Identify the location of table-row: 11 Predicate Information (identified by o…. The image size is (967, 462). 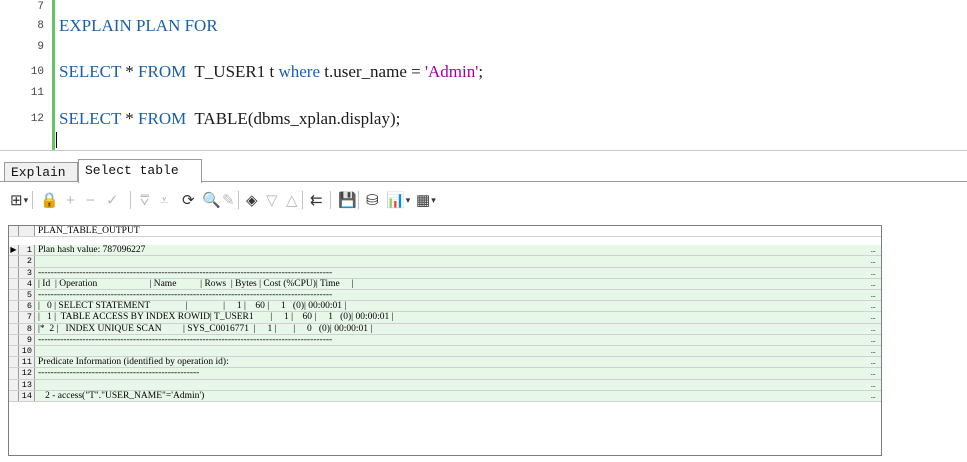
(445, 362).